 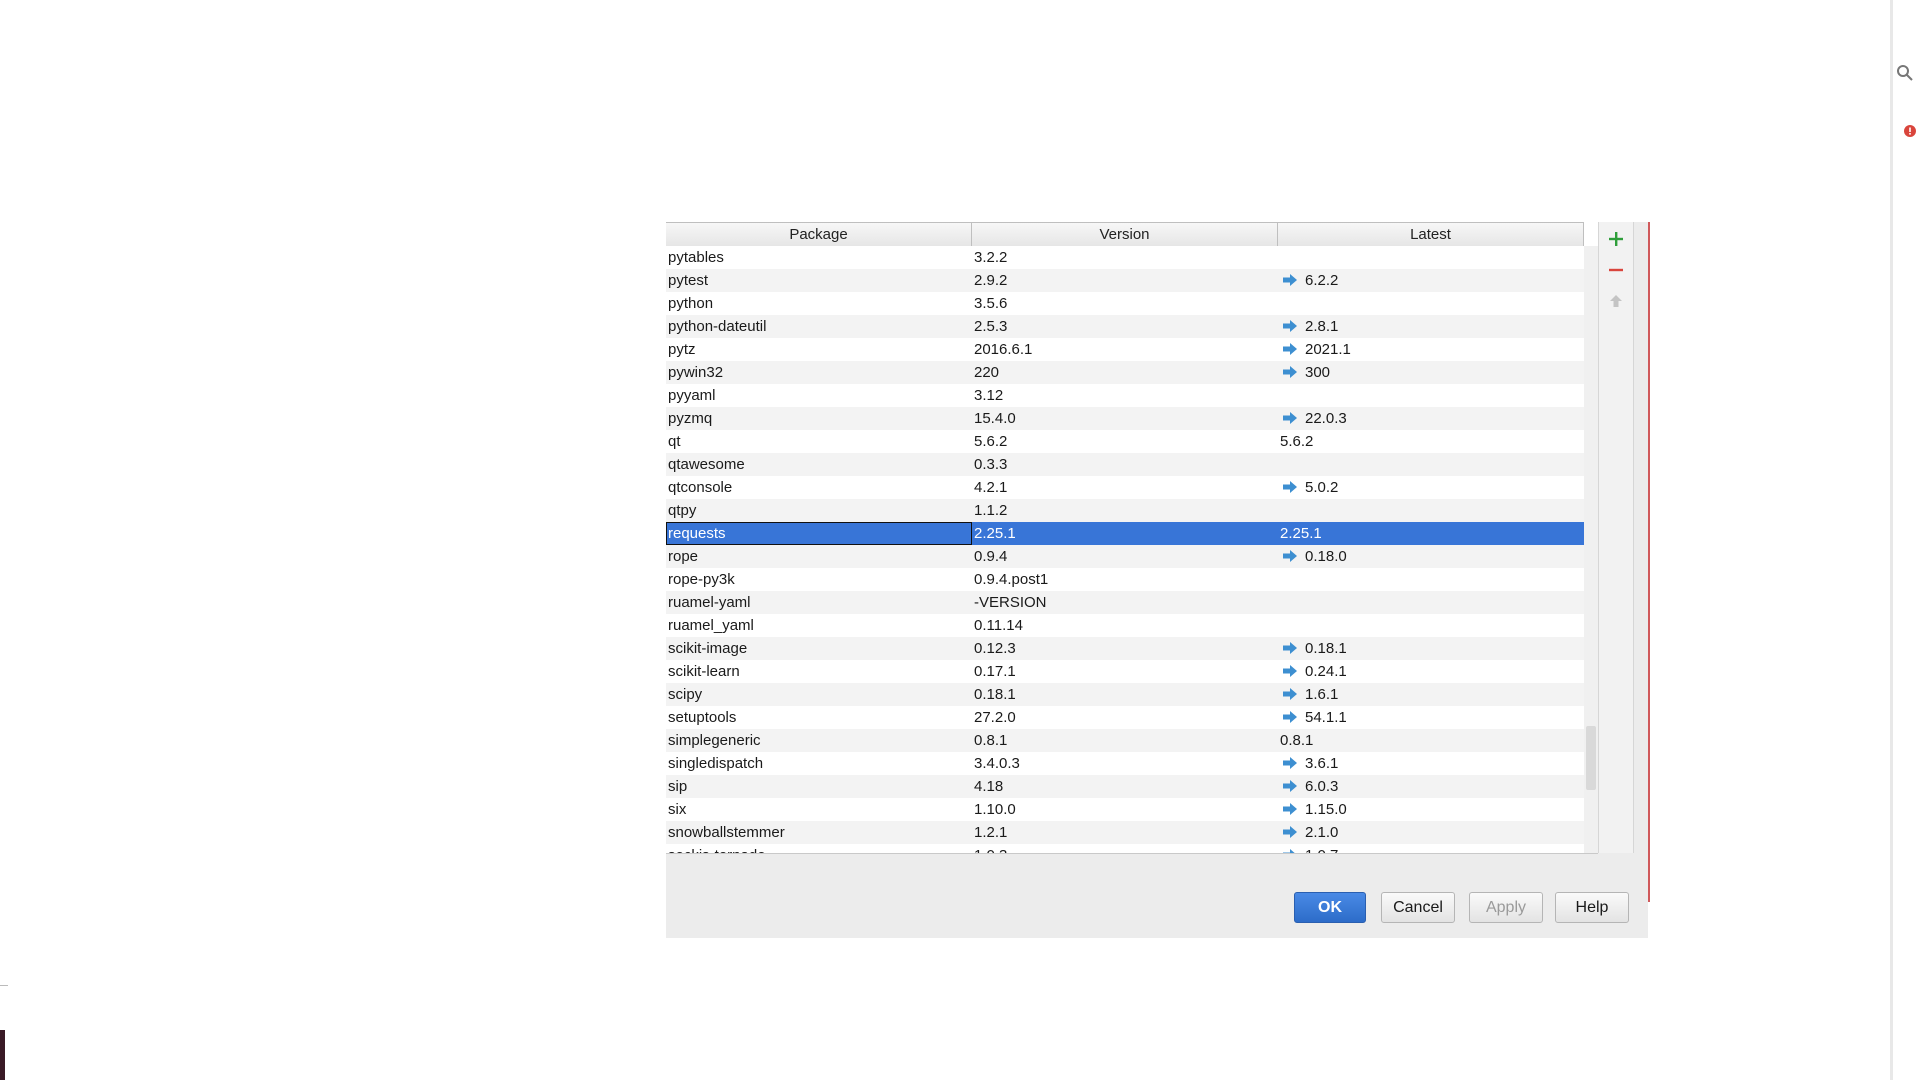 I want to click on latest-version-label: 0.18.0, so click(x=1326, y=556).